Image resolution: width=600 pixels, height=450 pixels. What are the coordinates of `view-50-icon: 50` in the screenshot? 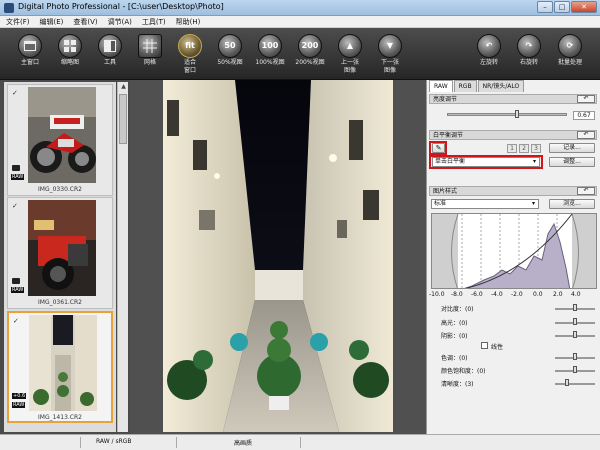 It's located at (230, 46).